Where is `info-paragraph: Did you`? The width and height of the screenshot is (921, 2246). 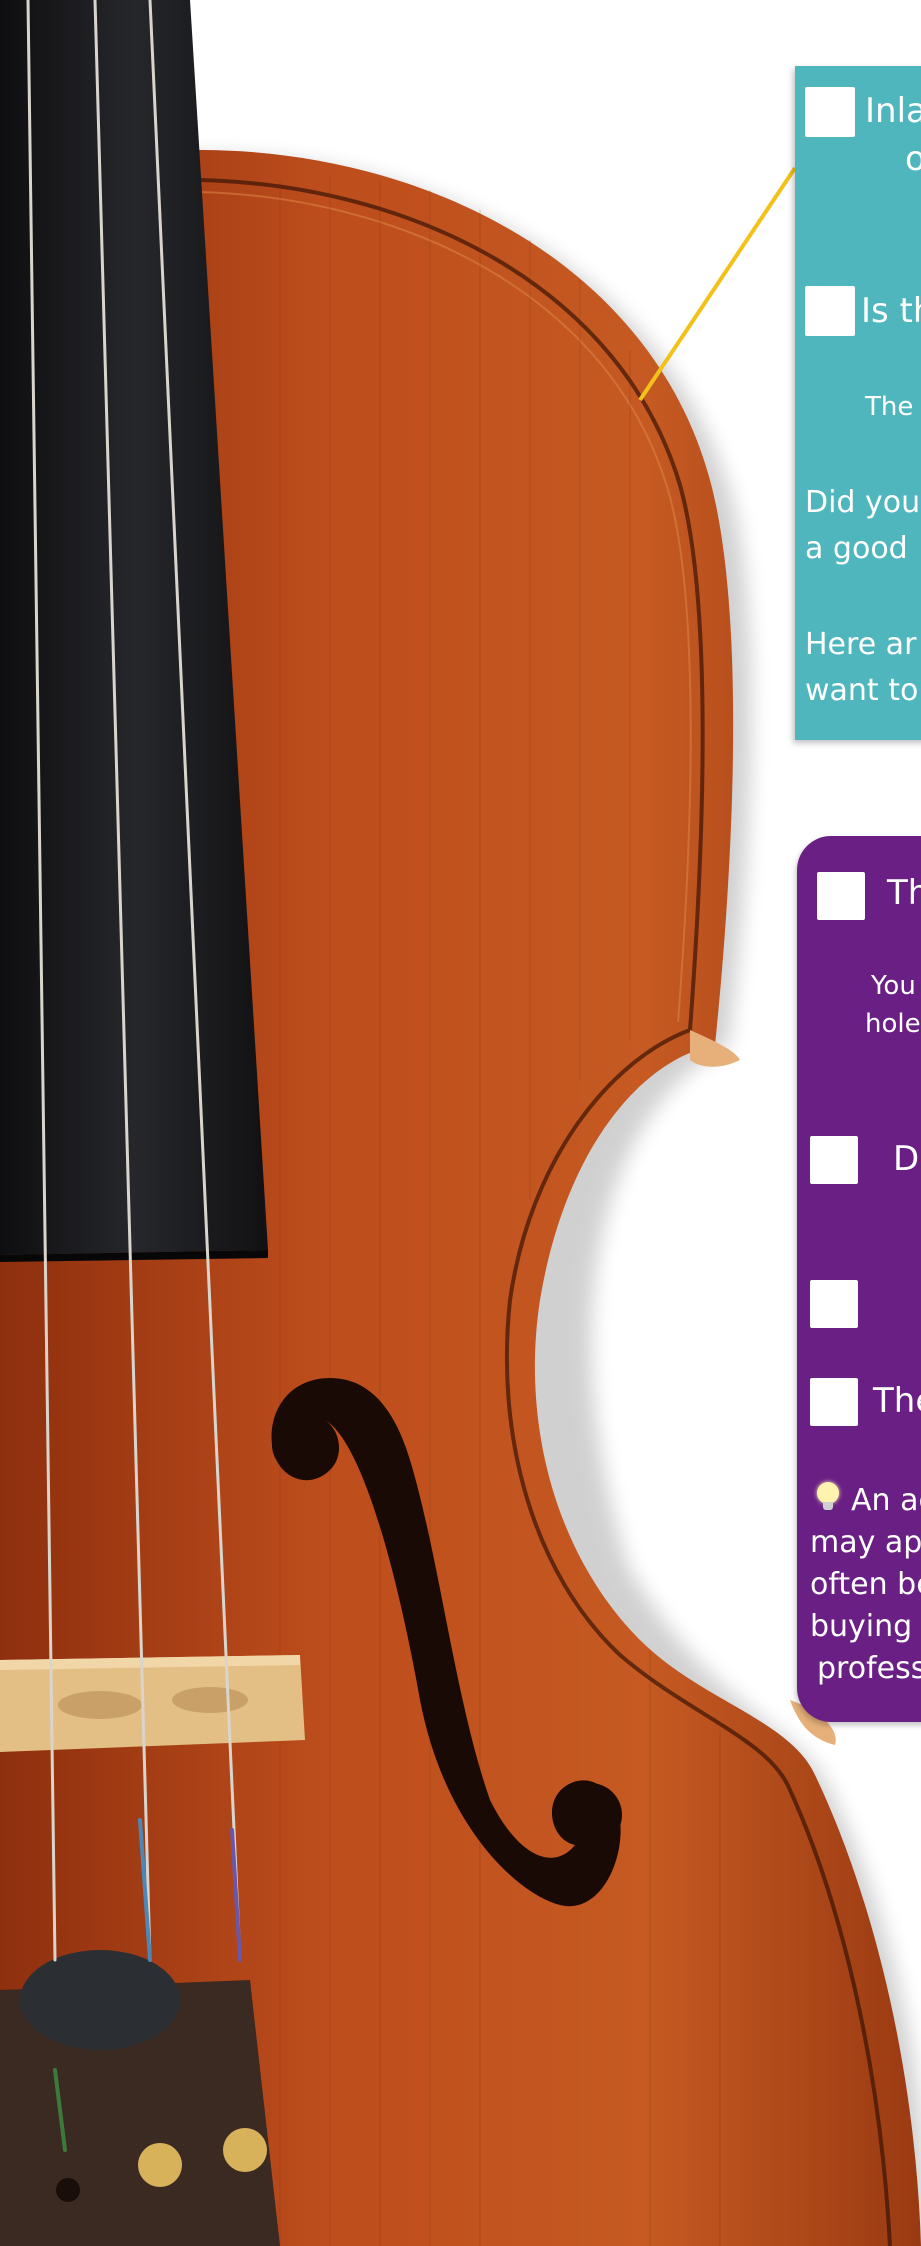
info-paragraph: Did you is located at coordinates (863, 502).